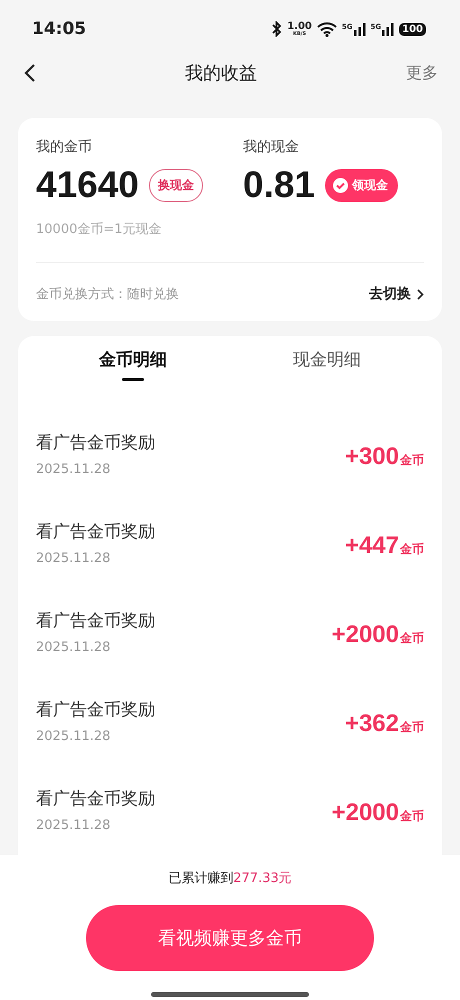 Image resolution: width=460 pixels, height=1000 pixels. Describe the element at coordinates (87, 185) in the screenshot. I see `coins-value: 41640` at that location.